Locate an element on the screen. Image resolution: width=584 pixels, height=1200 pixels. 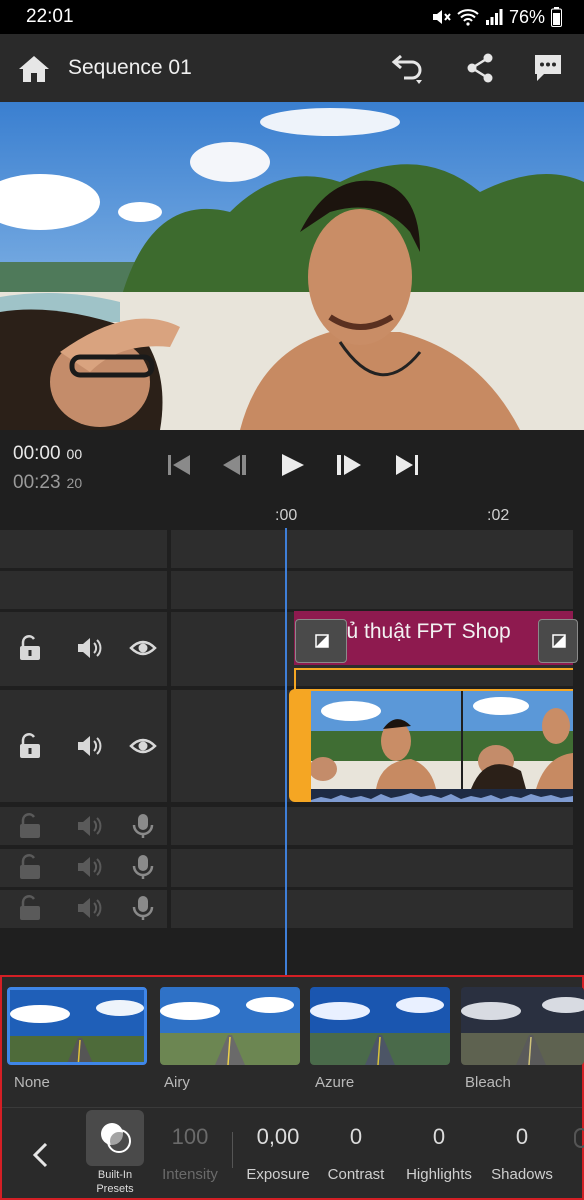
app-header: Sequence 01 is located at coordinates (292, 68).